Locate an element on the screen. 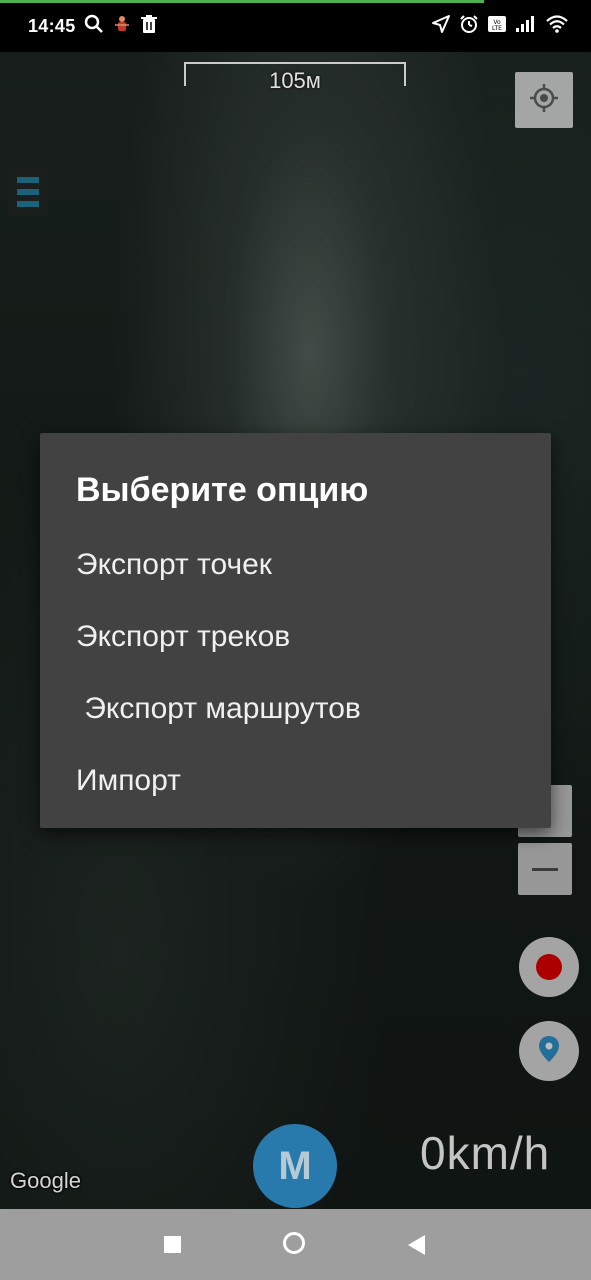 This screenshot has width=591, height=1280. export-routes-option: Экспорт маршрутов is located at coordinates (218, 709).